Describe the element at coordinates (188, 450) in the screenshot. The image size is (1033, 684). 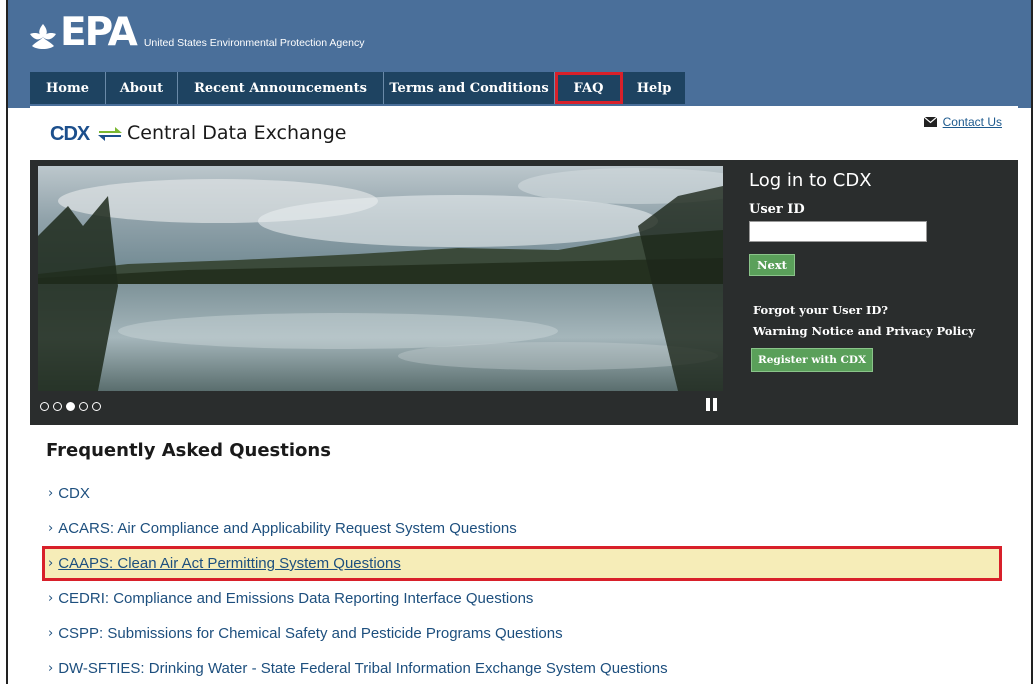
I see `faq-heading: Frequently Asked Questions` at that location.